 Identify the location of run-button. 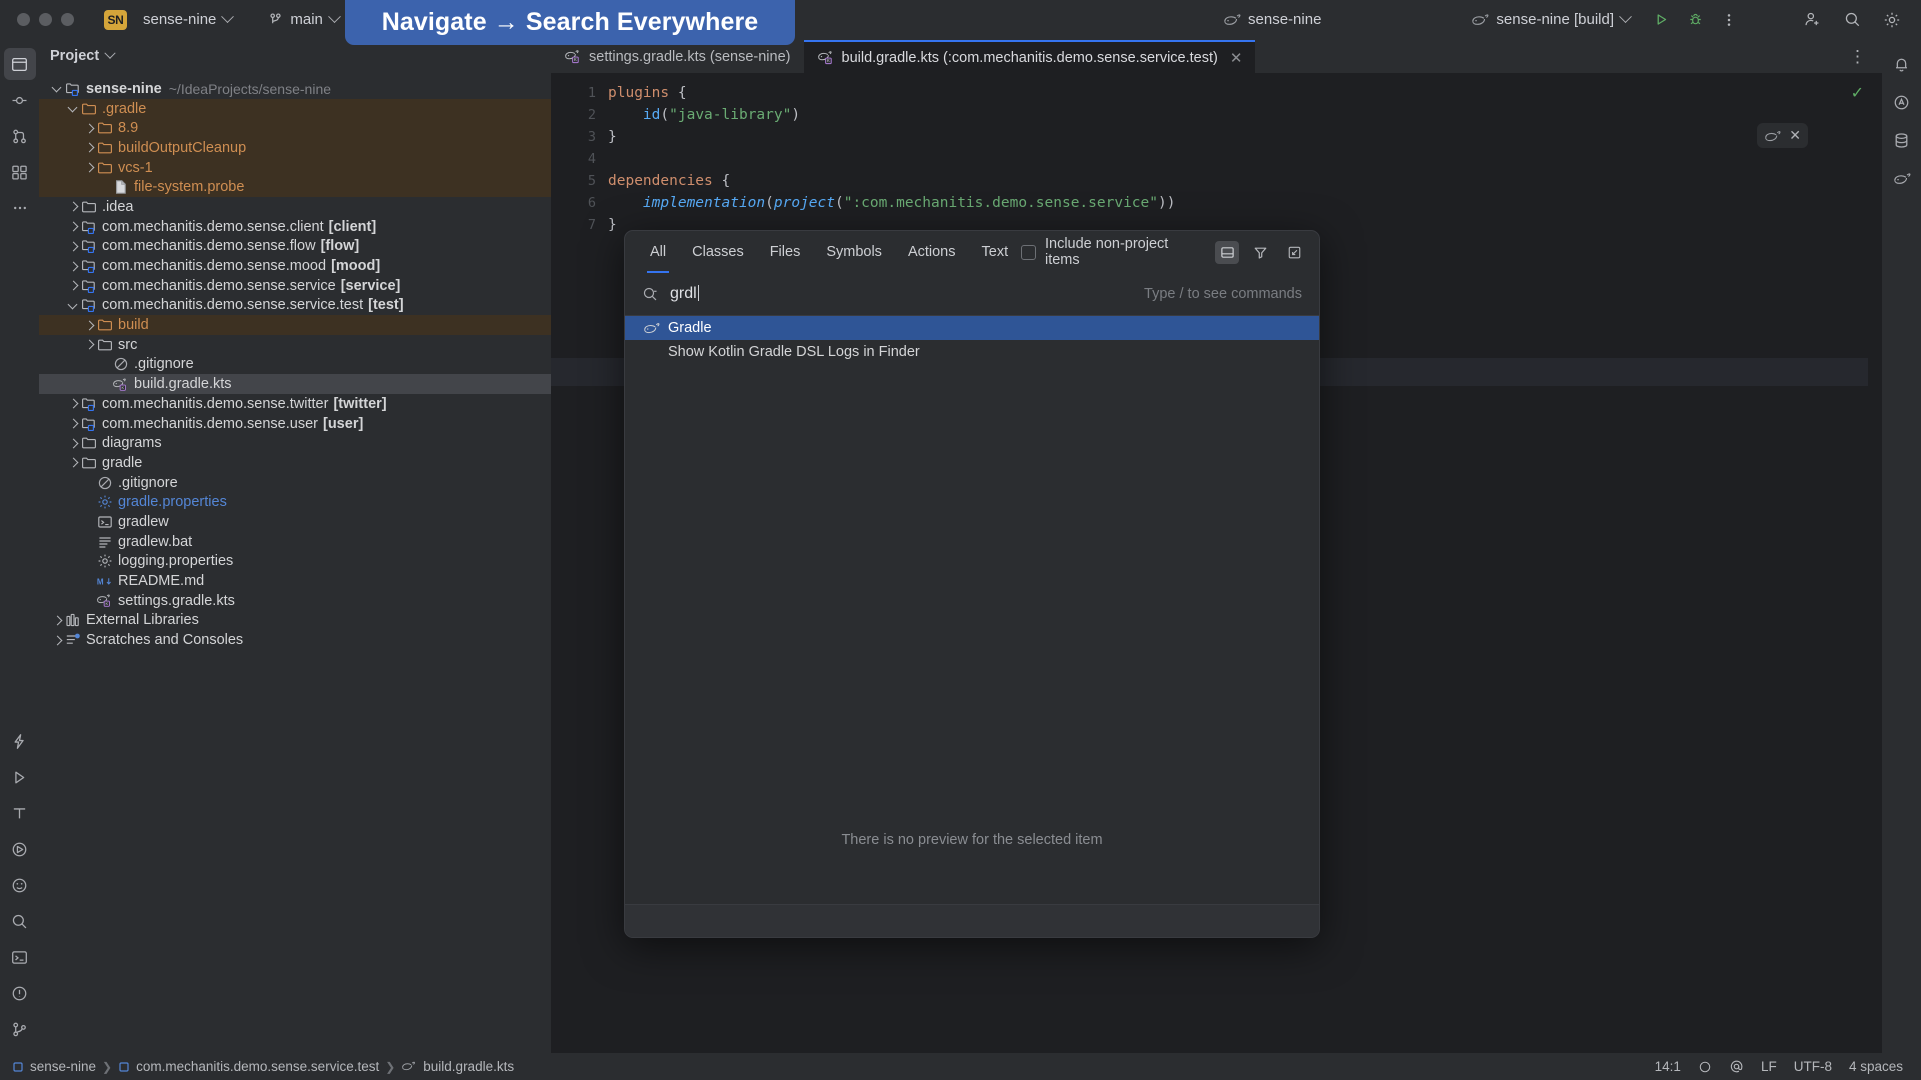
(1661, 20).